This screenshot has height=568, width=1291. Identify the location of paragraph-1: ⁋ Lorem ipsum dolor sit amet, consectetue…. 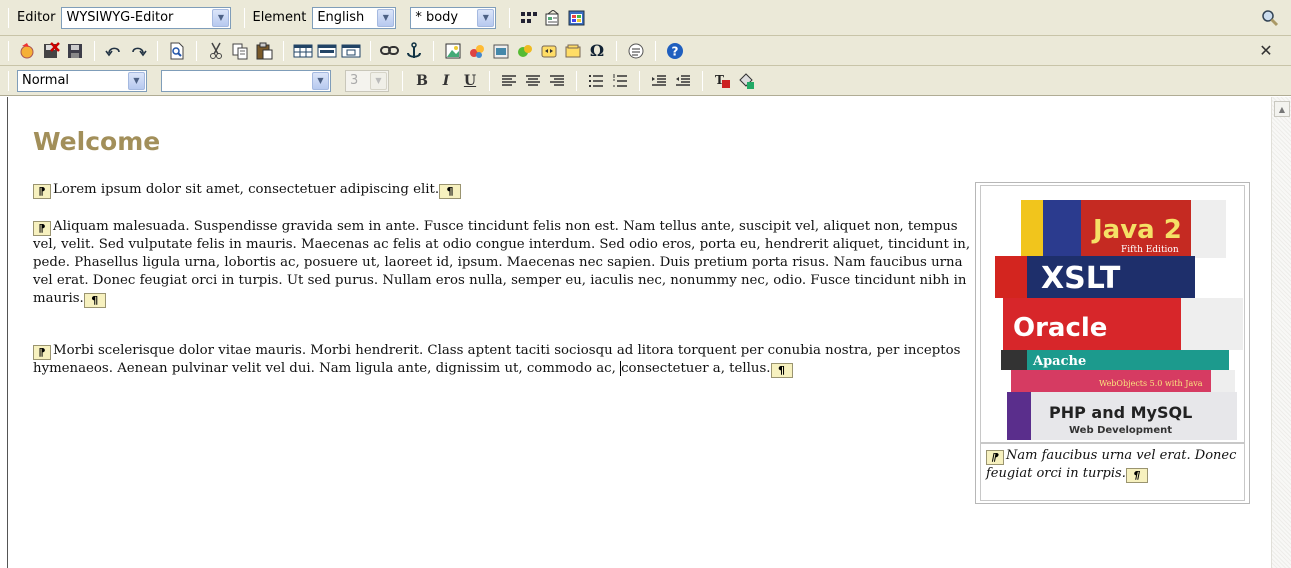
(505, 190).